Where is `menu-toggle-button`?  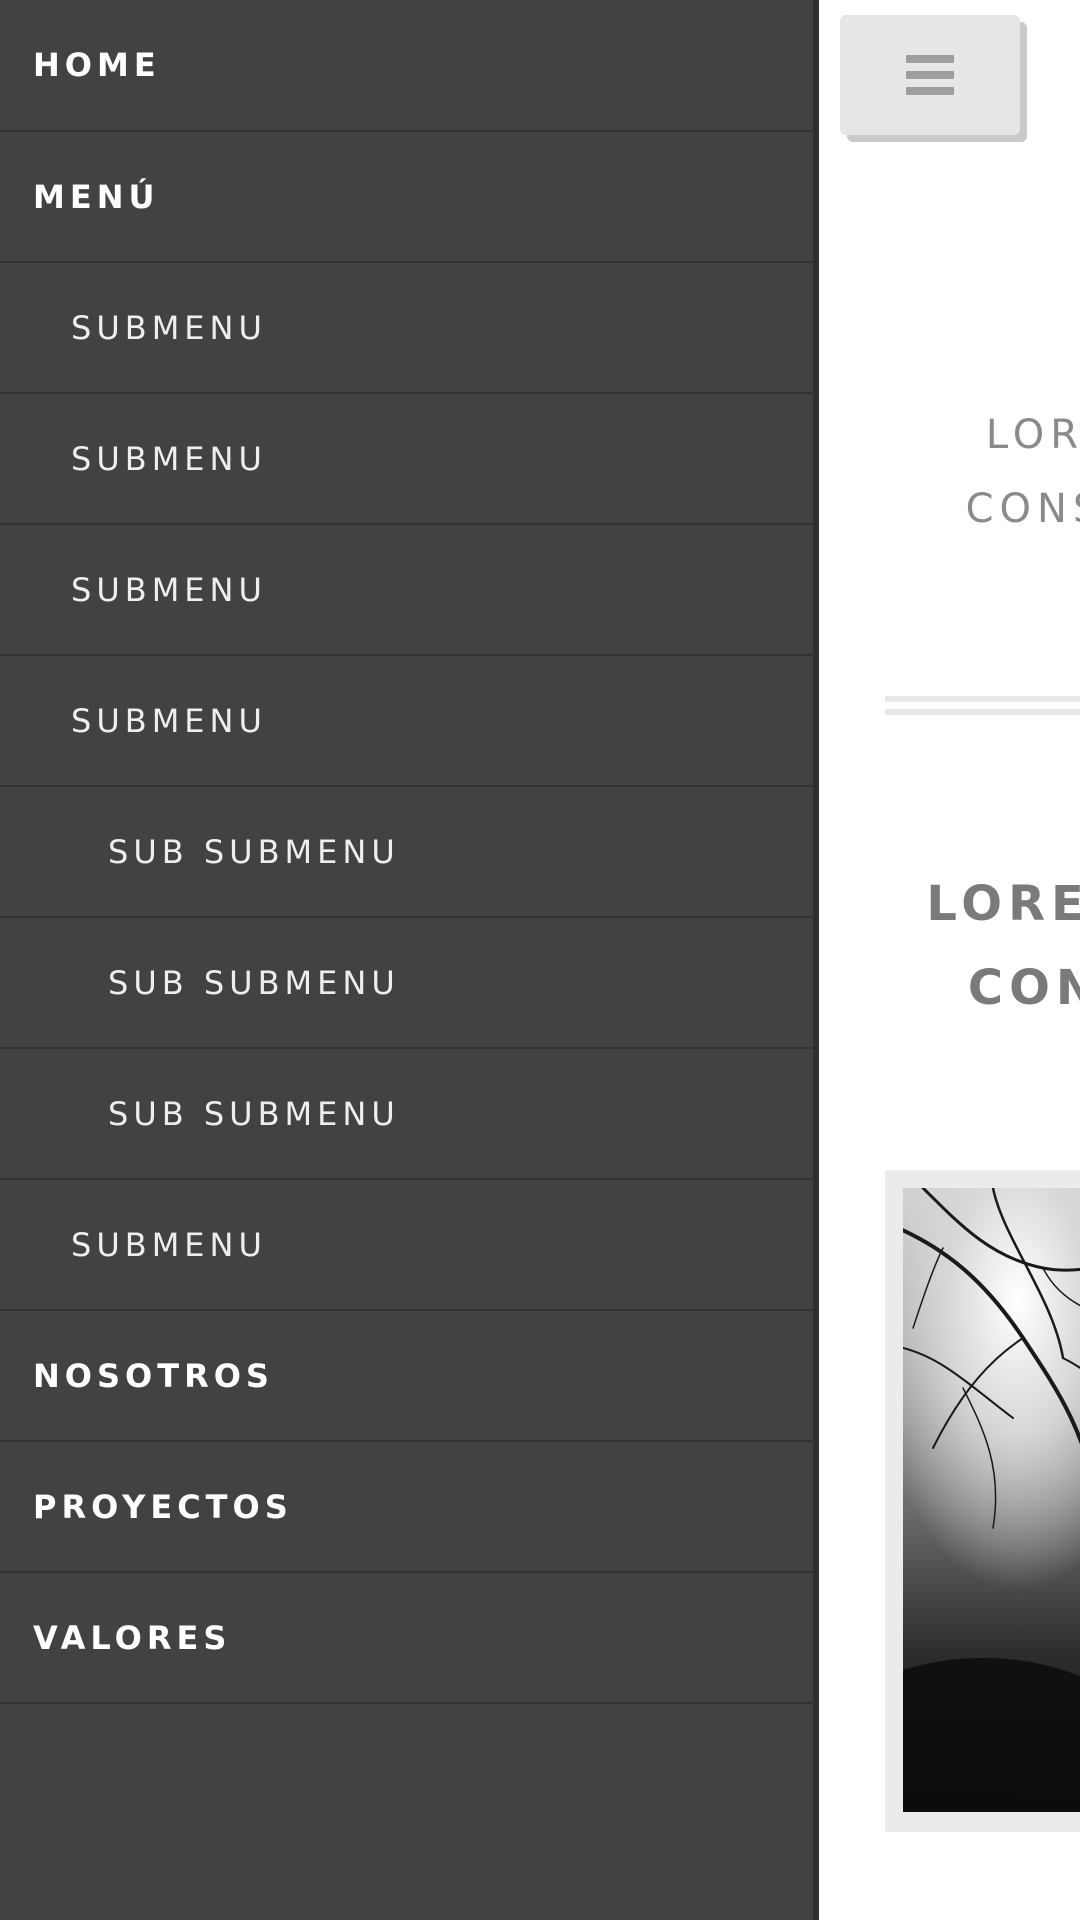
menu-toggle-button is located at coordinates (930, 75).